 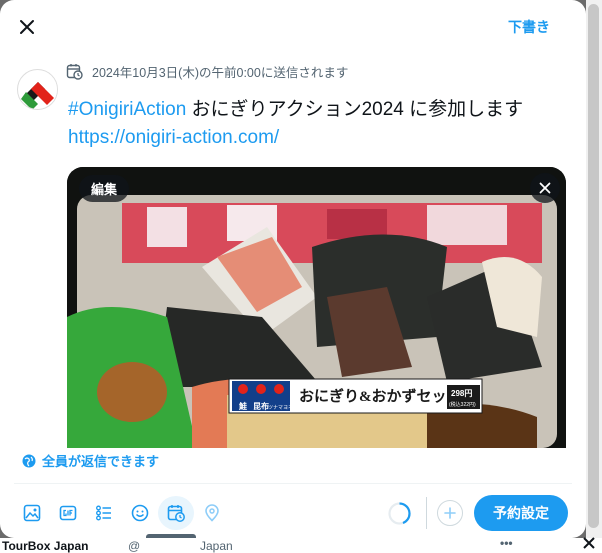 I want to click on list-icon, so click(x=103, y=513).